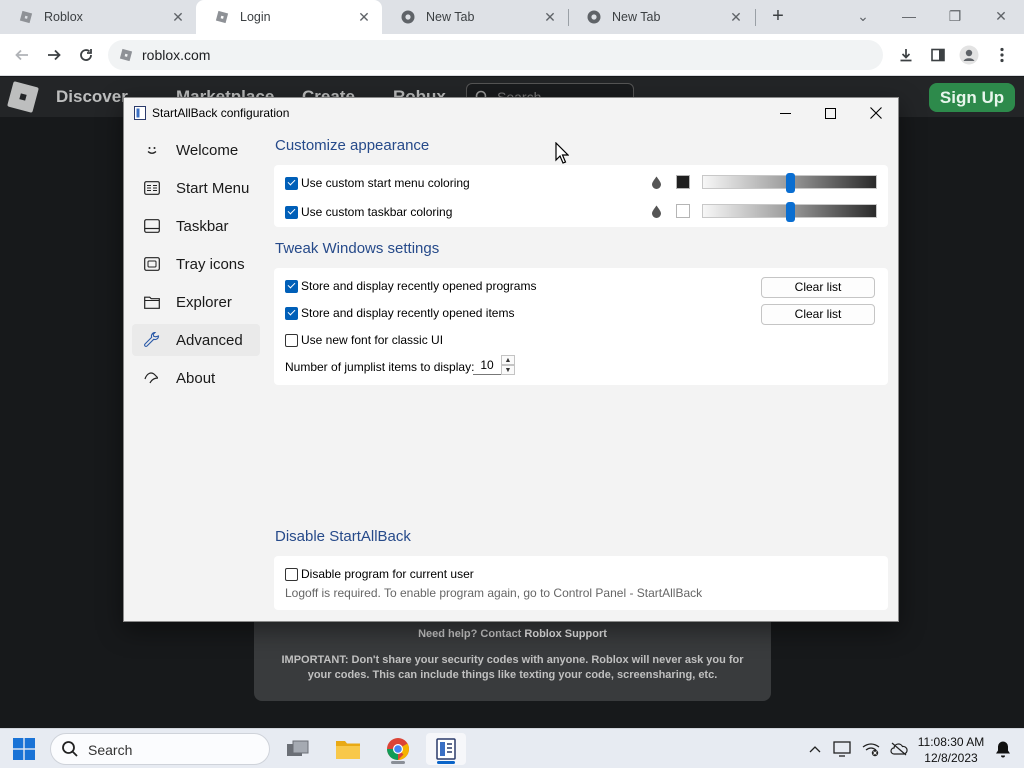  What do you see at coordinates (508, 360) in the screenshot?
I see `stepper-up-icon: ▲` at bounding box center [508, 360].